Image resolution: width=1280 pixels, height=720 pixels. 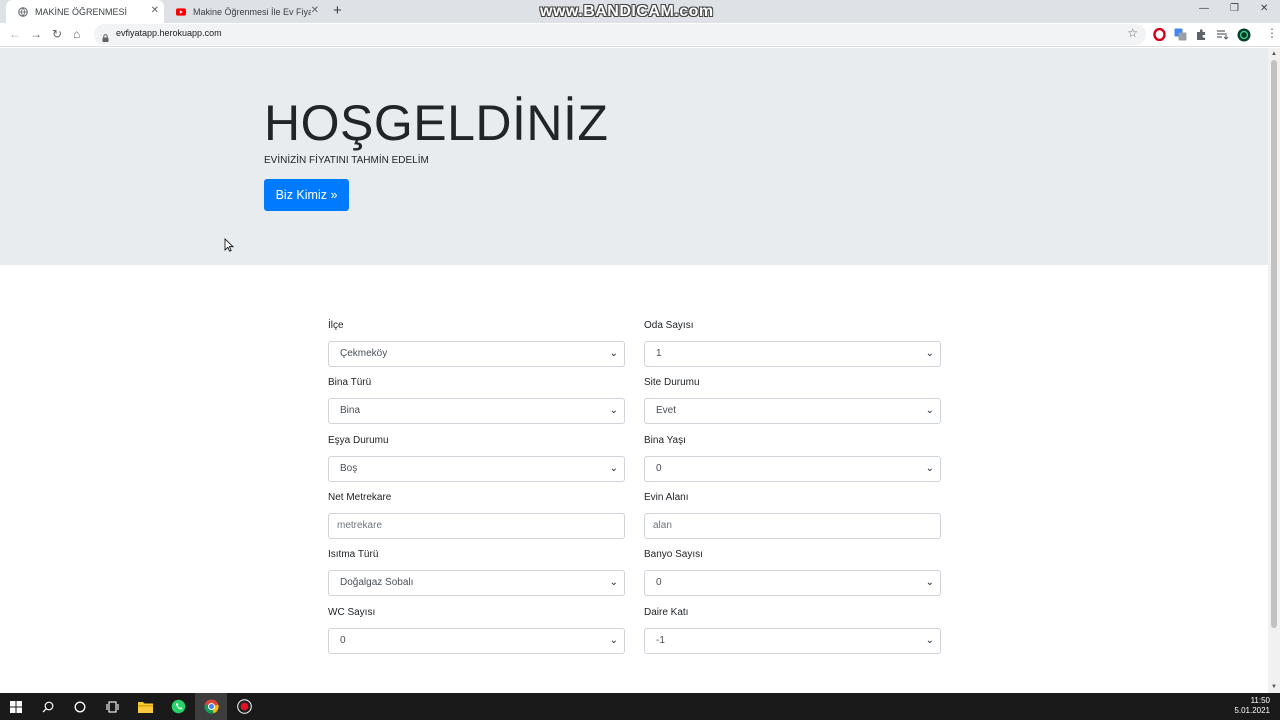 I want to click on wc-sayisi-field: WC Sayısı 0 ⌄, so click(x=476, y=630).